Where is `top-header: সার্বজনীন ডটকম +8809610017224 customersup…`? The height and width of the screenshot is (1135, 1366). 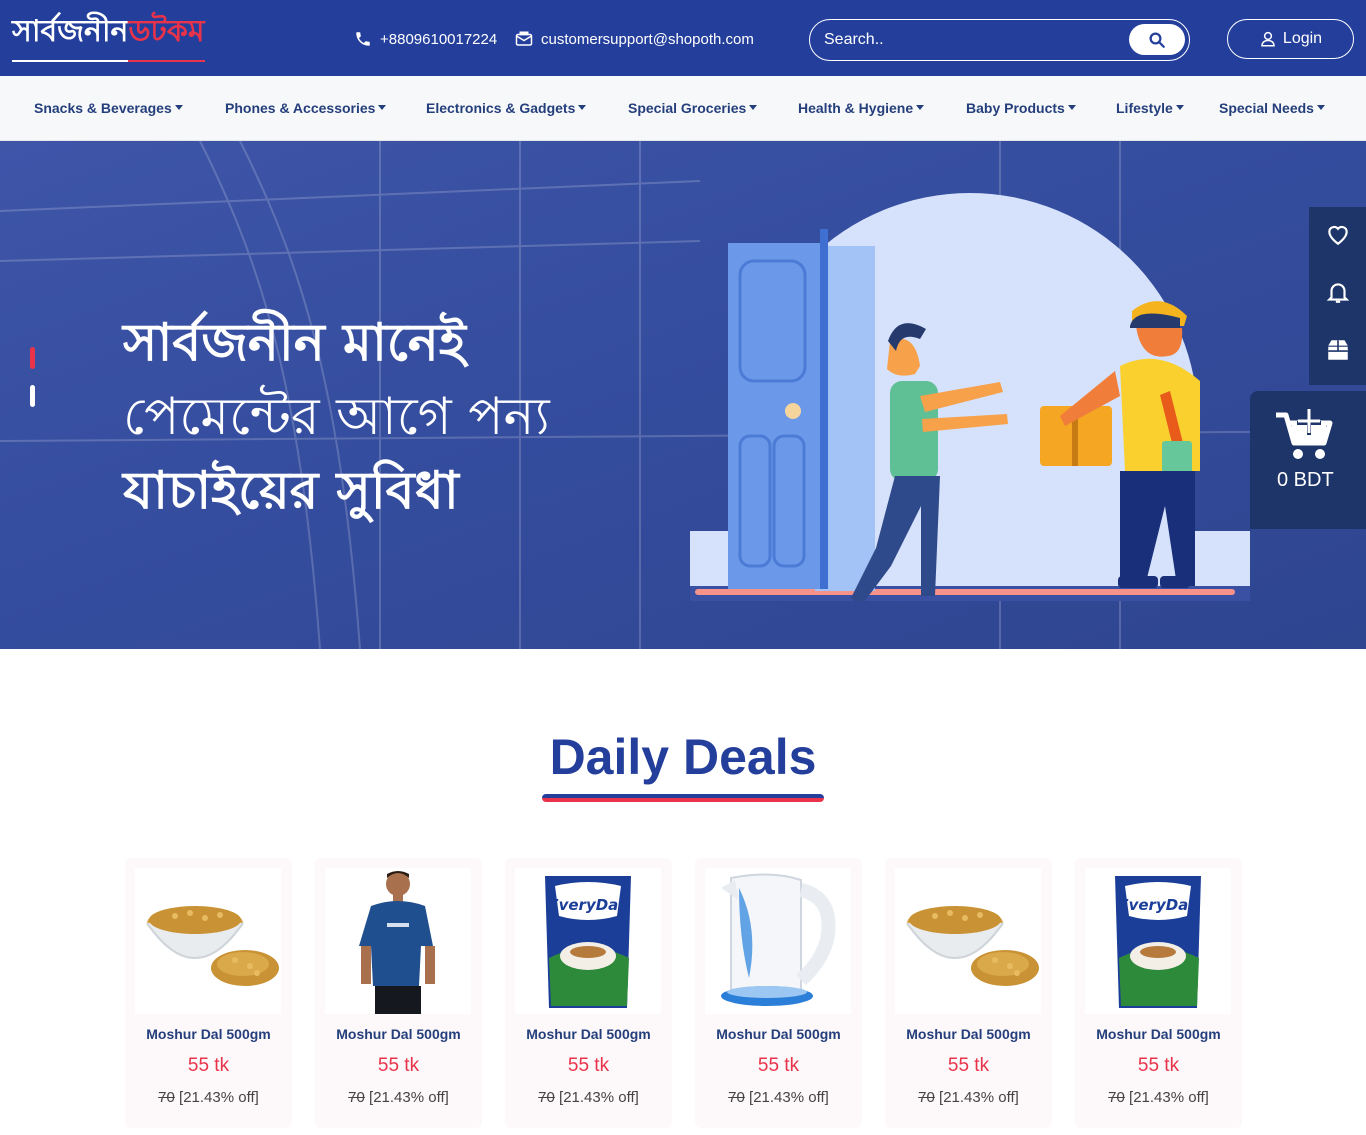 top-header: সার্বজনীন ডটকম +8809610017224 customersup… is located at coordinates (683, 38).